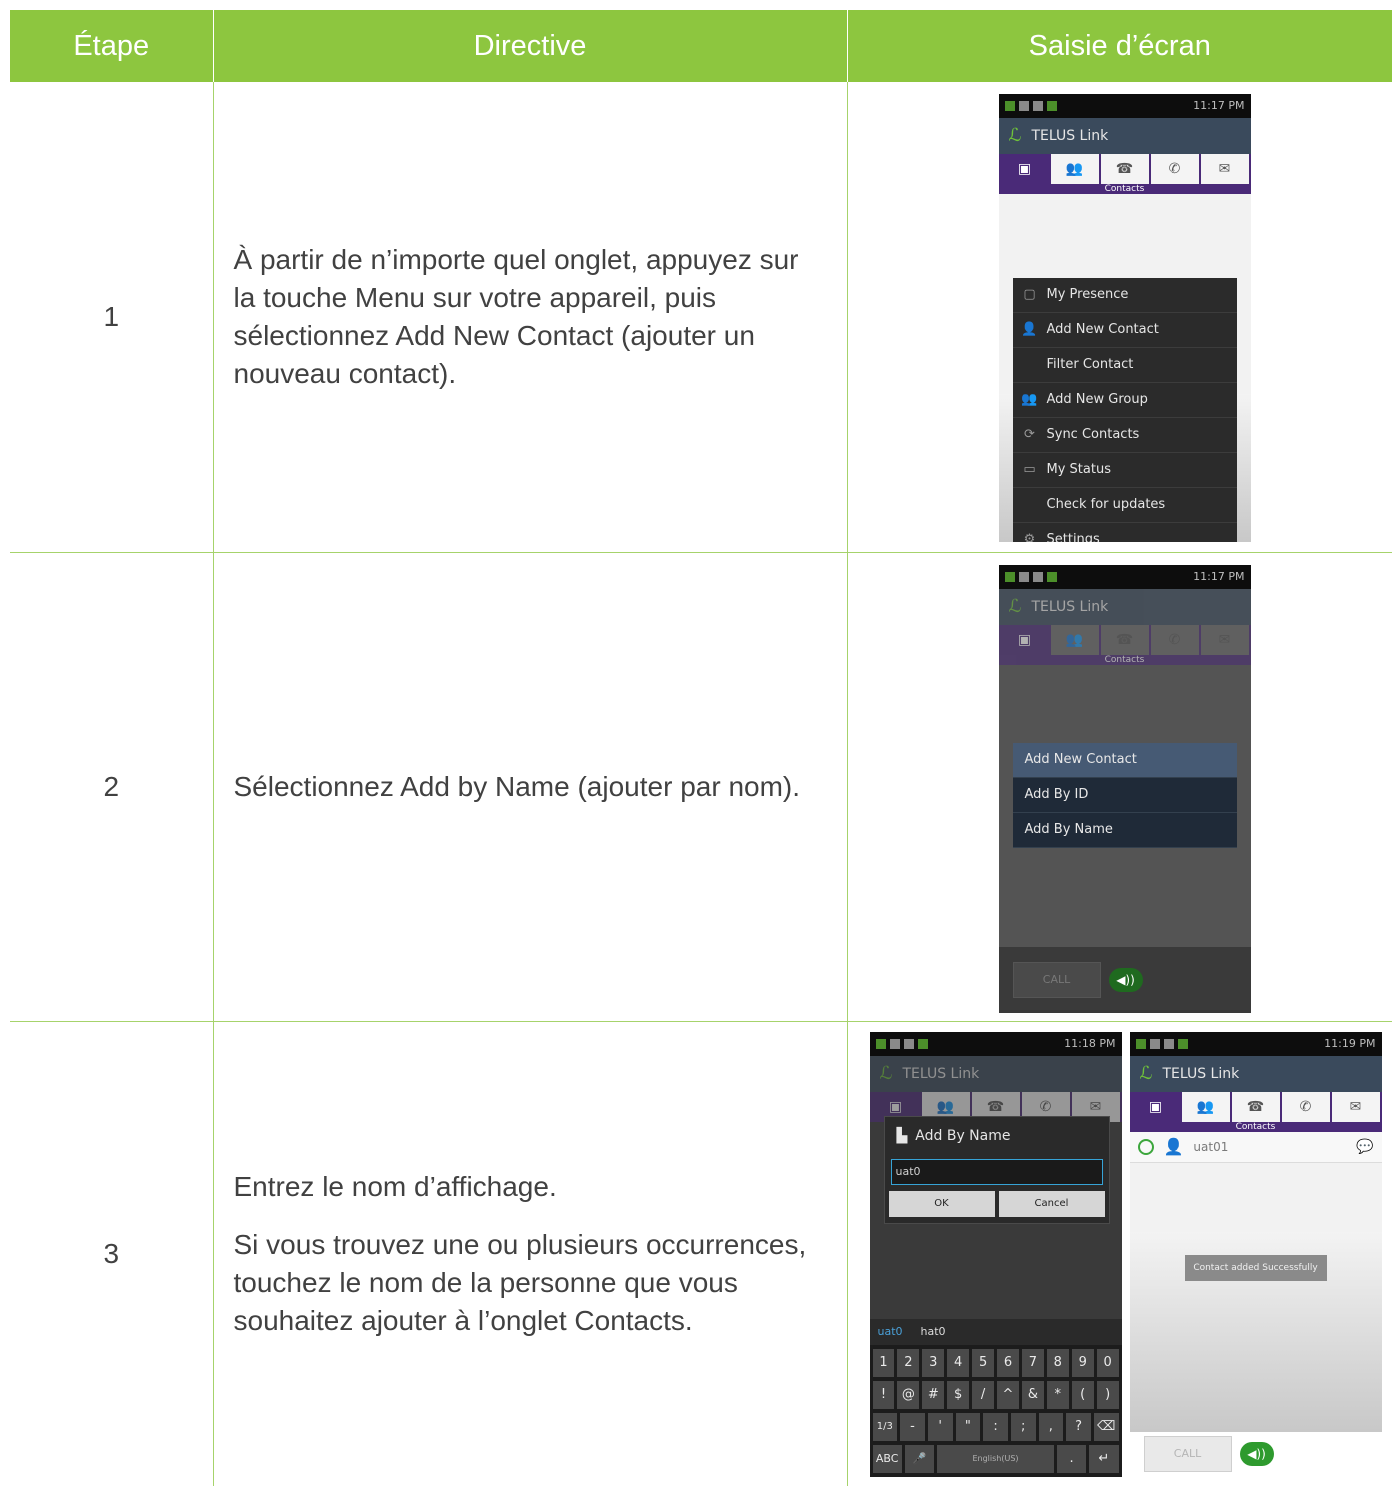  I want to click on key: ), so click(1107, 1394).